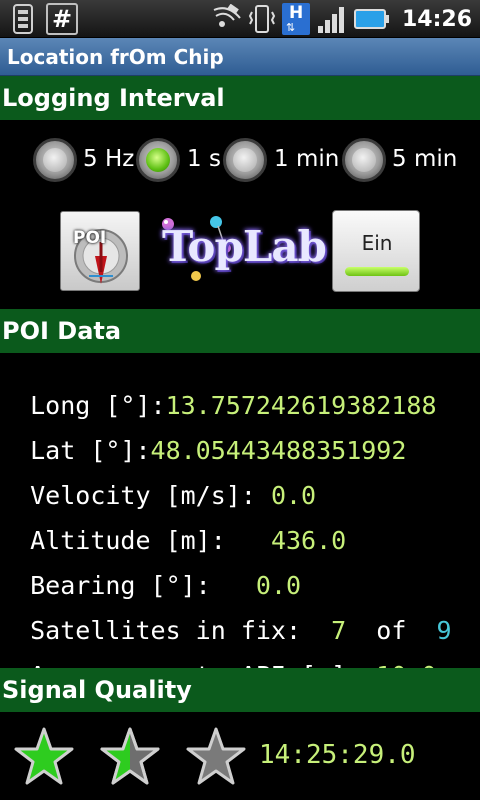 This screenshot has width=480, height=800. Describe the element at coordinates (44, 756) in the screenshot. I see `full-star-icon` at that location.